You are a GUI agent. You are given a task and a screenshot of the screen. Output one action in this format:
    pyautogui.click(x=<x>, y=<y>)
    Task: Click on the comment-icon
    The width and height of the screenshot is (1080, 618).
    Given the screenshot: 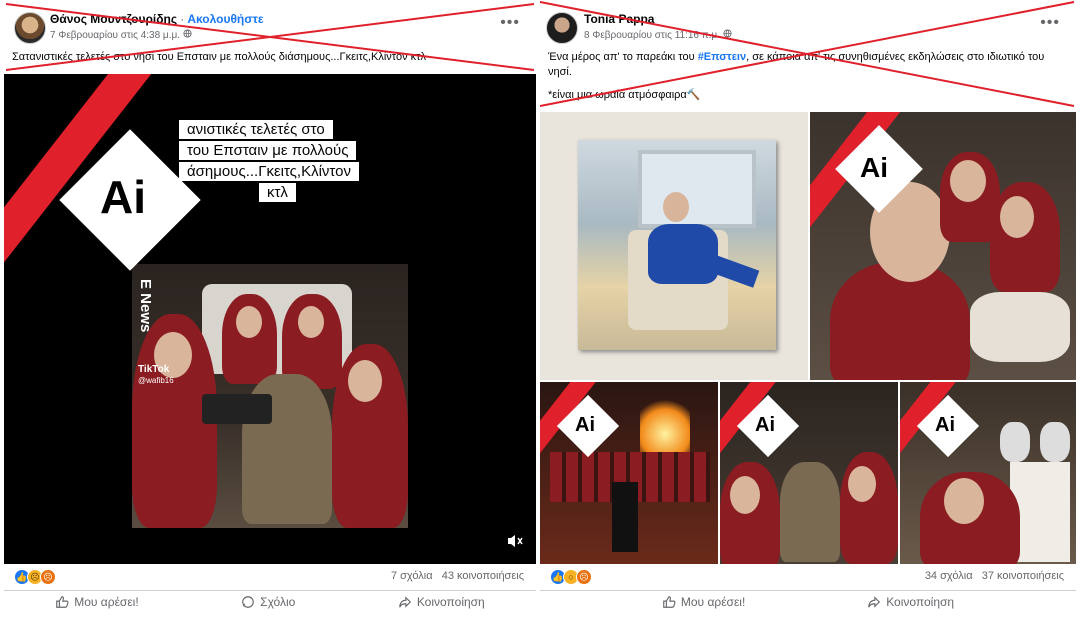 What is the action you would take?
    pyautogui.click(x=248, y=602)
    